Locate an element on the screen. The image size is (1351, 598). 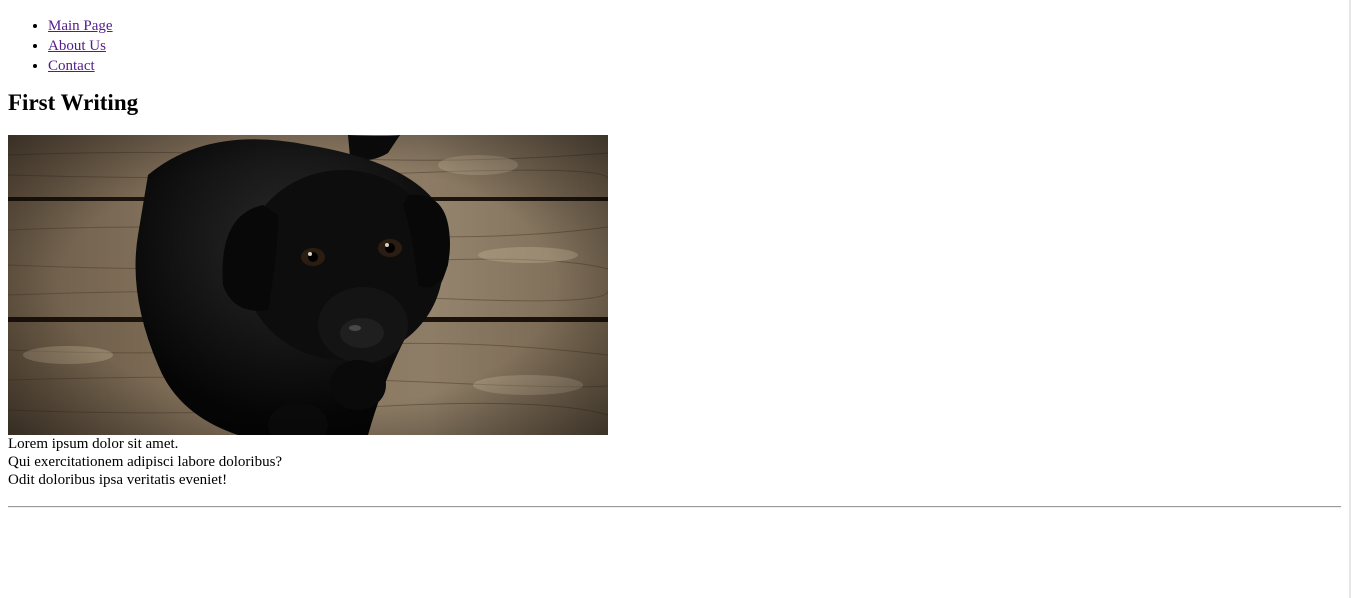
nav-item-main-page: Main Page is located at coordinates (694, 26).